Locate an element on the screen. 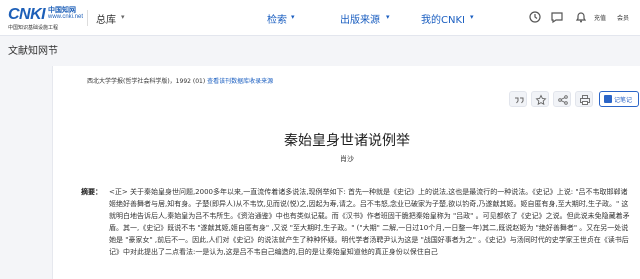 Image resolution: width=640 pixels, height=279 pixels. article-source: 西北大学学报(哲学社会科学版)，1992 (01) 查看该刊数据库收录来源 is located at coordinates (180, 80).